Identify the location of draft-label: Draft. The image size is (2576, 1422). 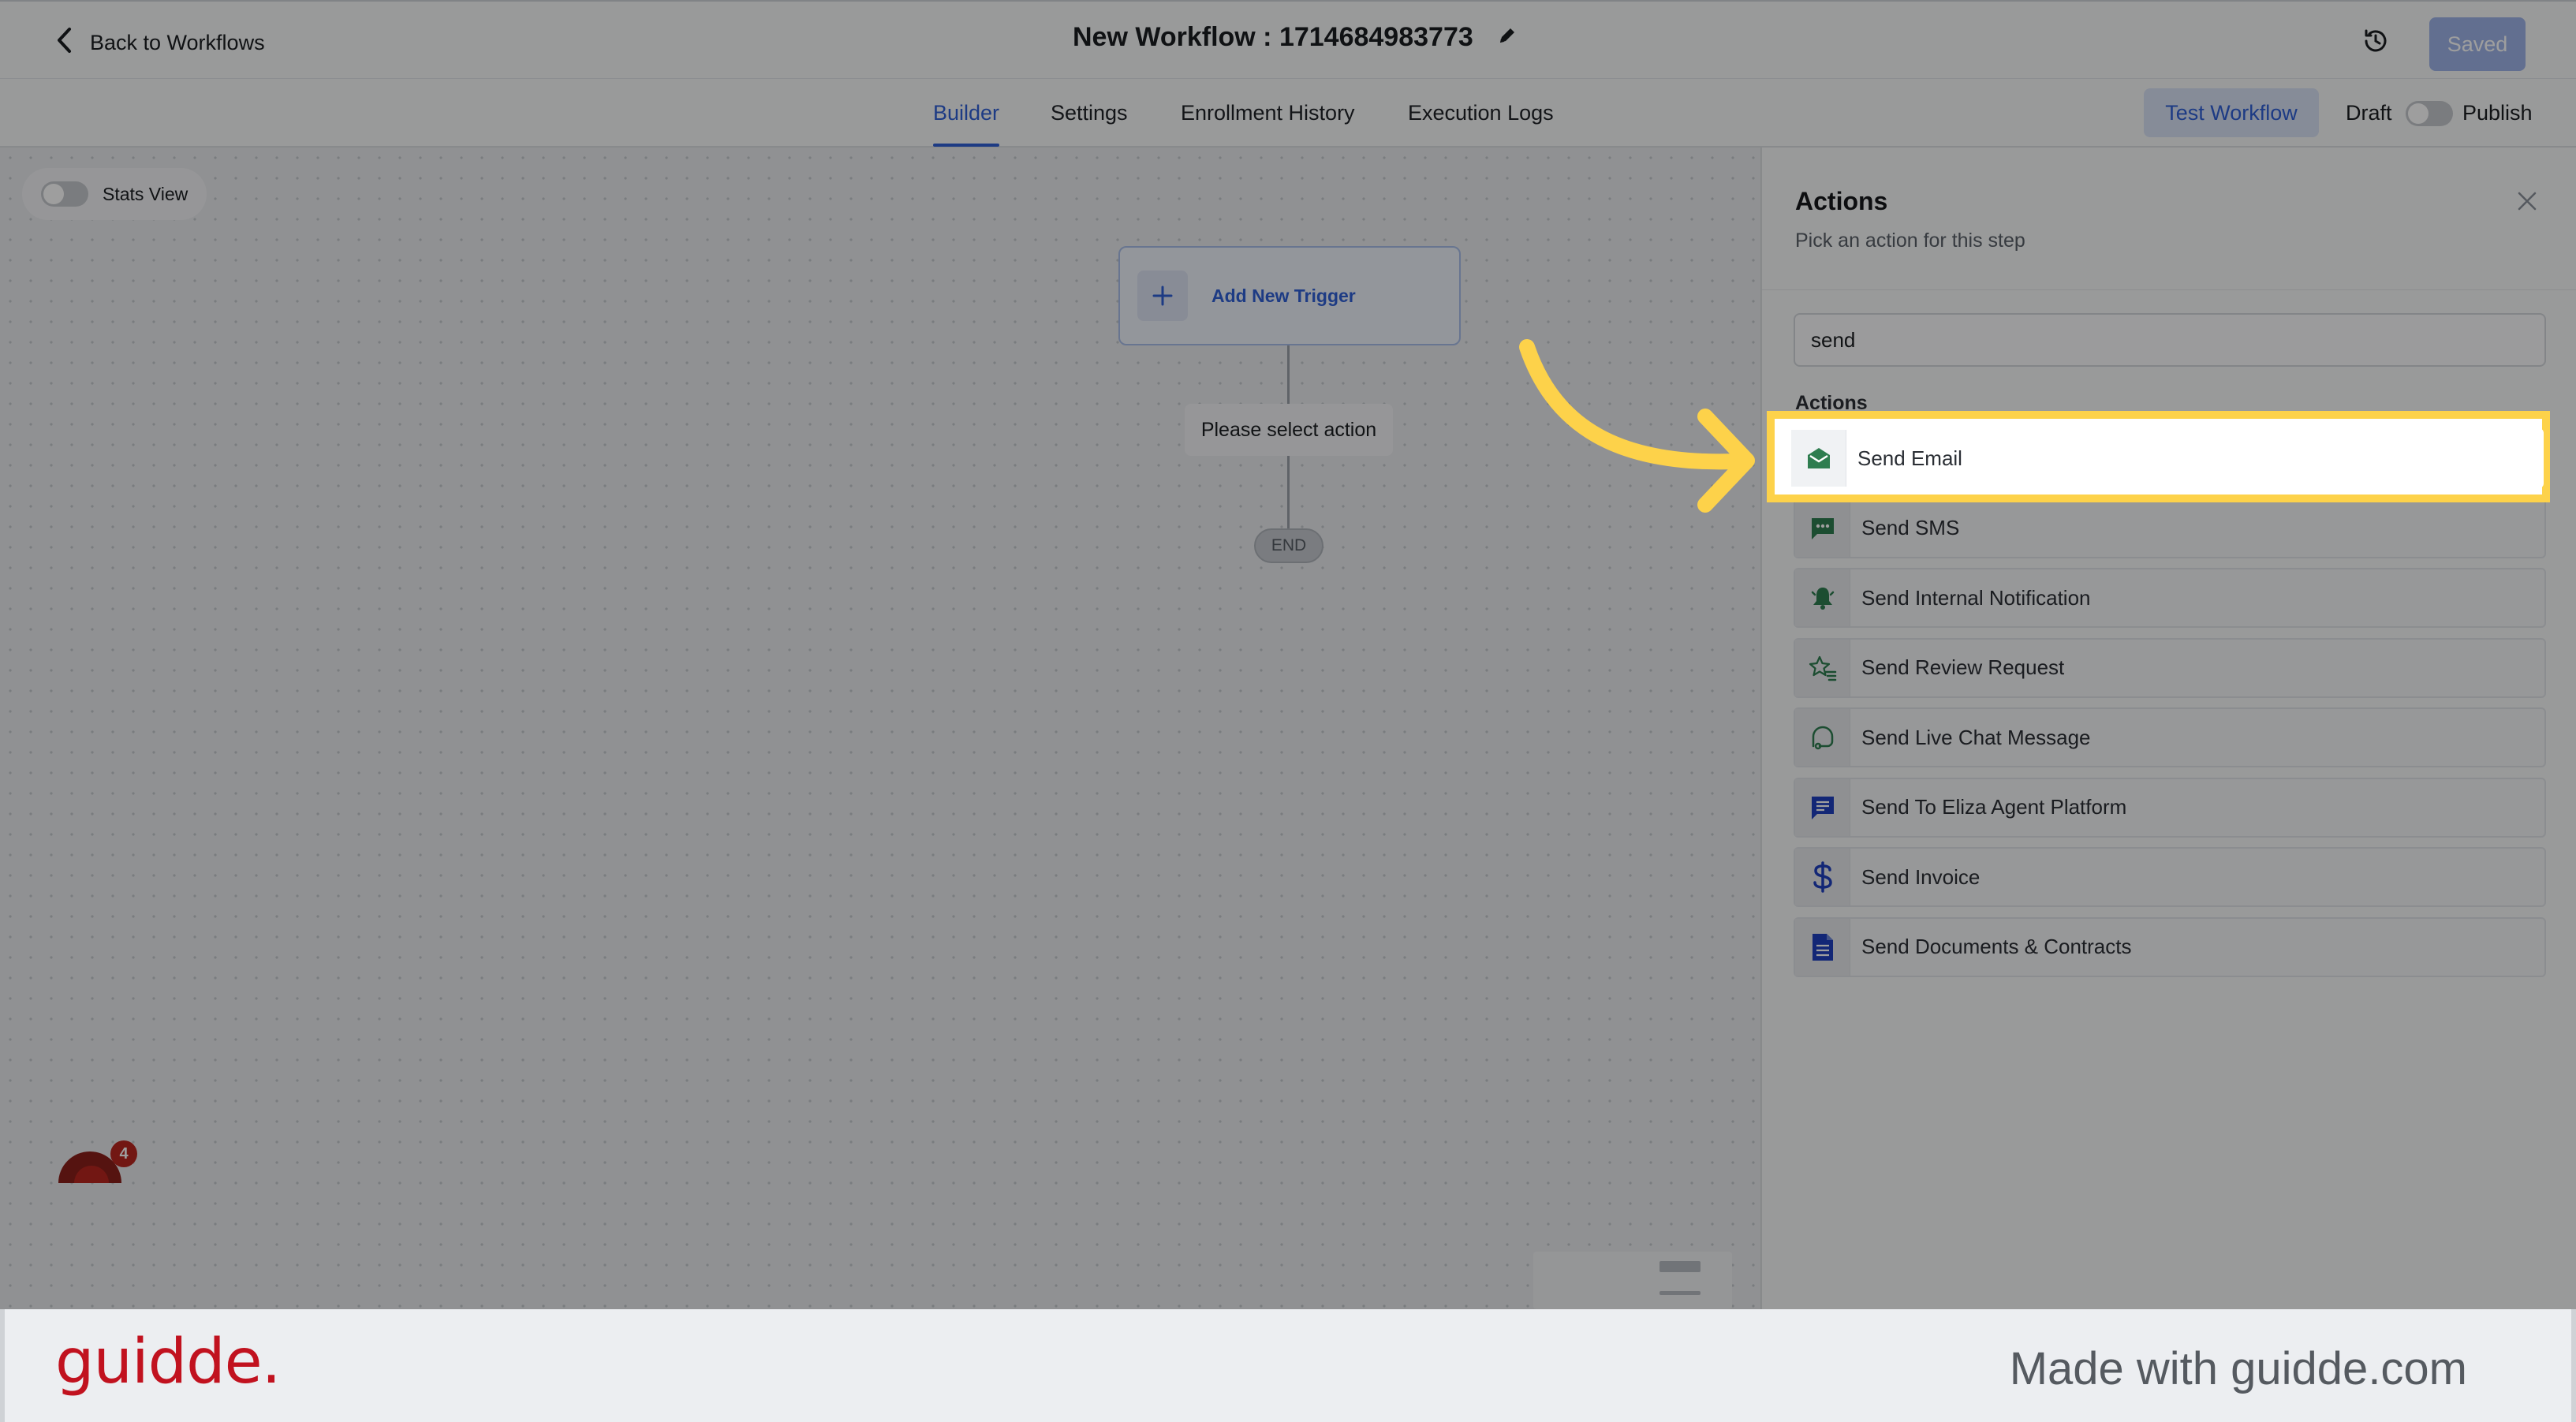
(2369, 113).